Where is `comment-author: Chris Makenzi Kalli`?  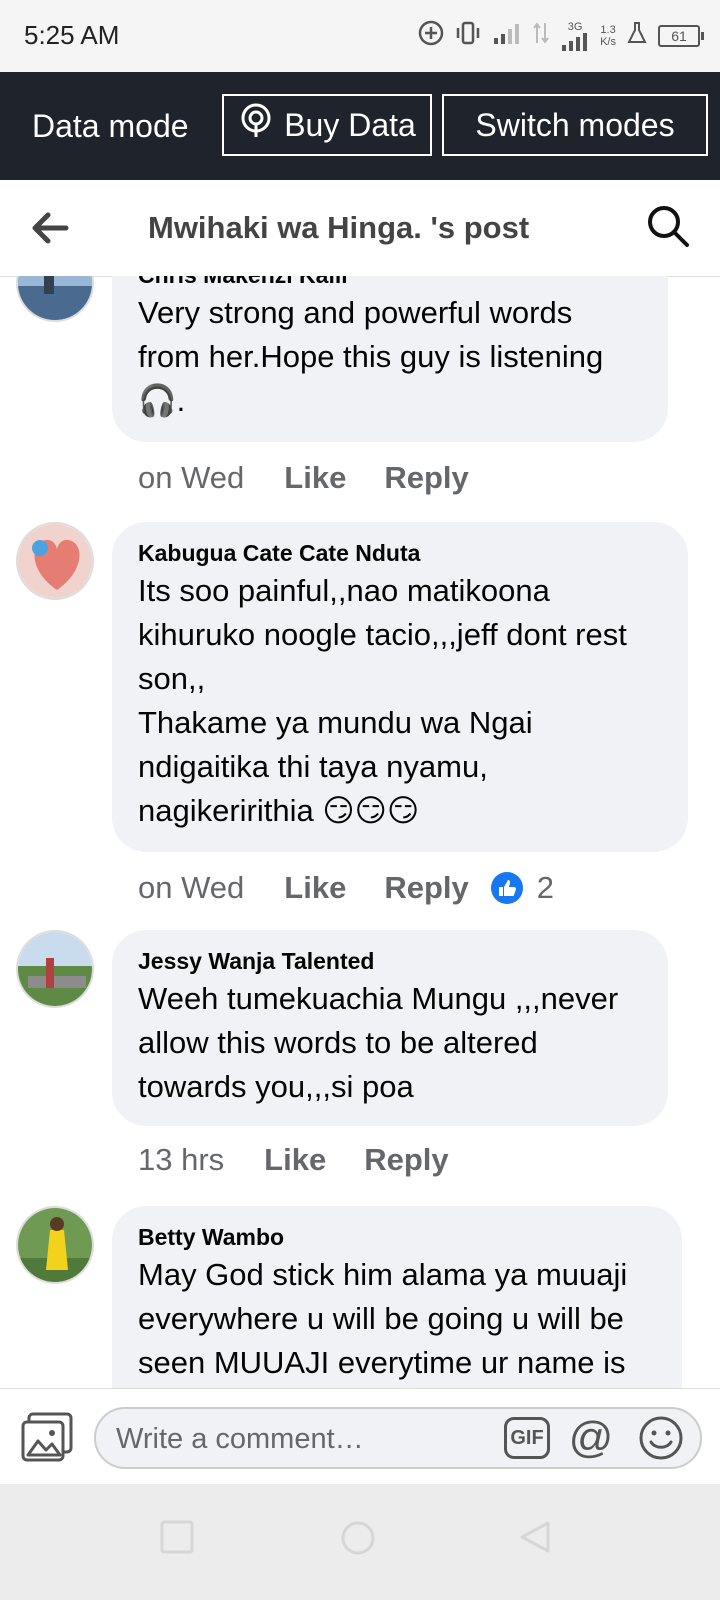
comment-author: Chris Makenzi Kalli is located at coordinates (390, 282).